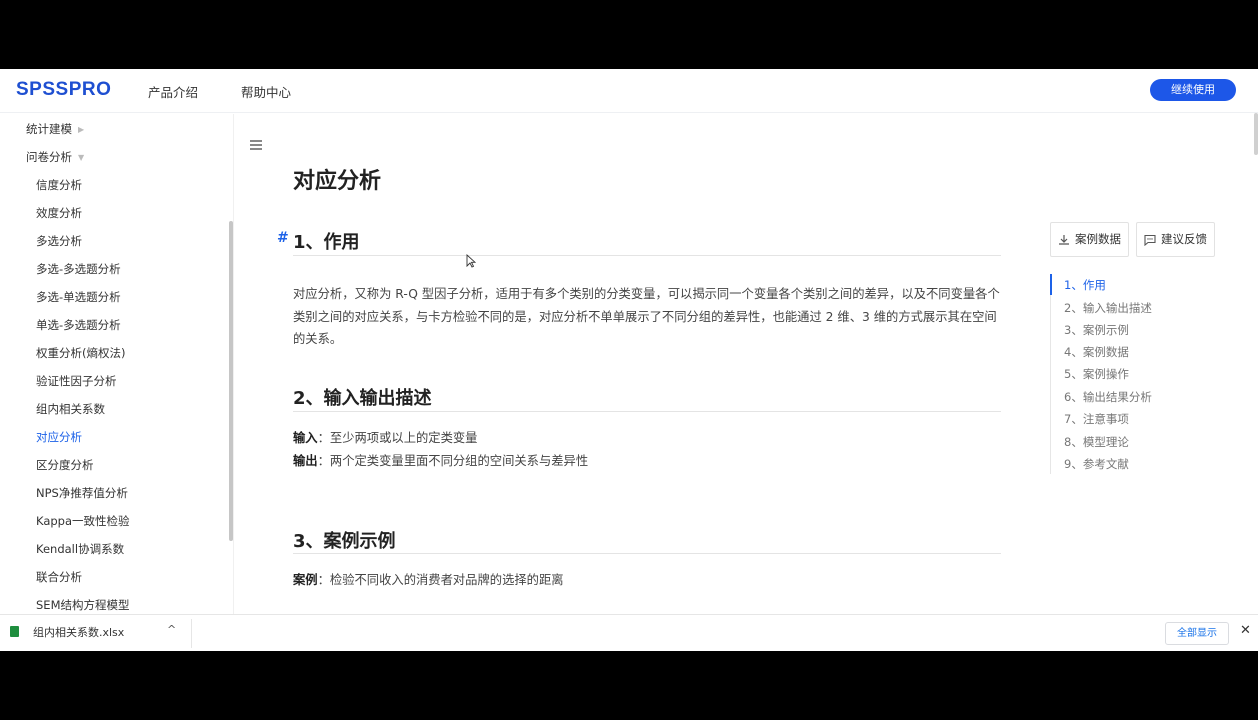 Image resolution: width=1258 pixels, height=720 pixels. Describe the element at coordinates (78, 269) in the screenshot. I see `sidebar-item: 多选-多选题分析` at that location.